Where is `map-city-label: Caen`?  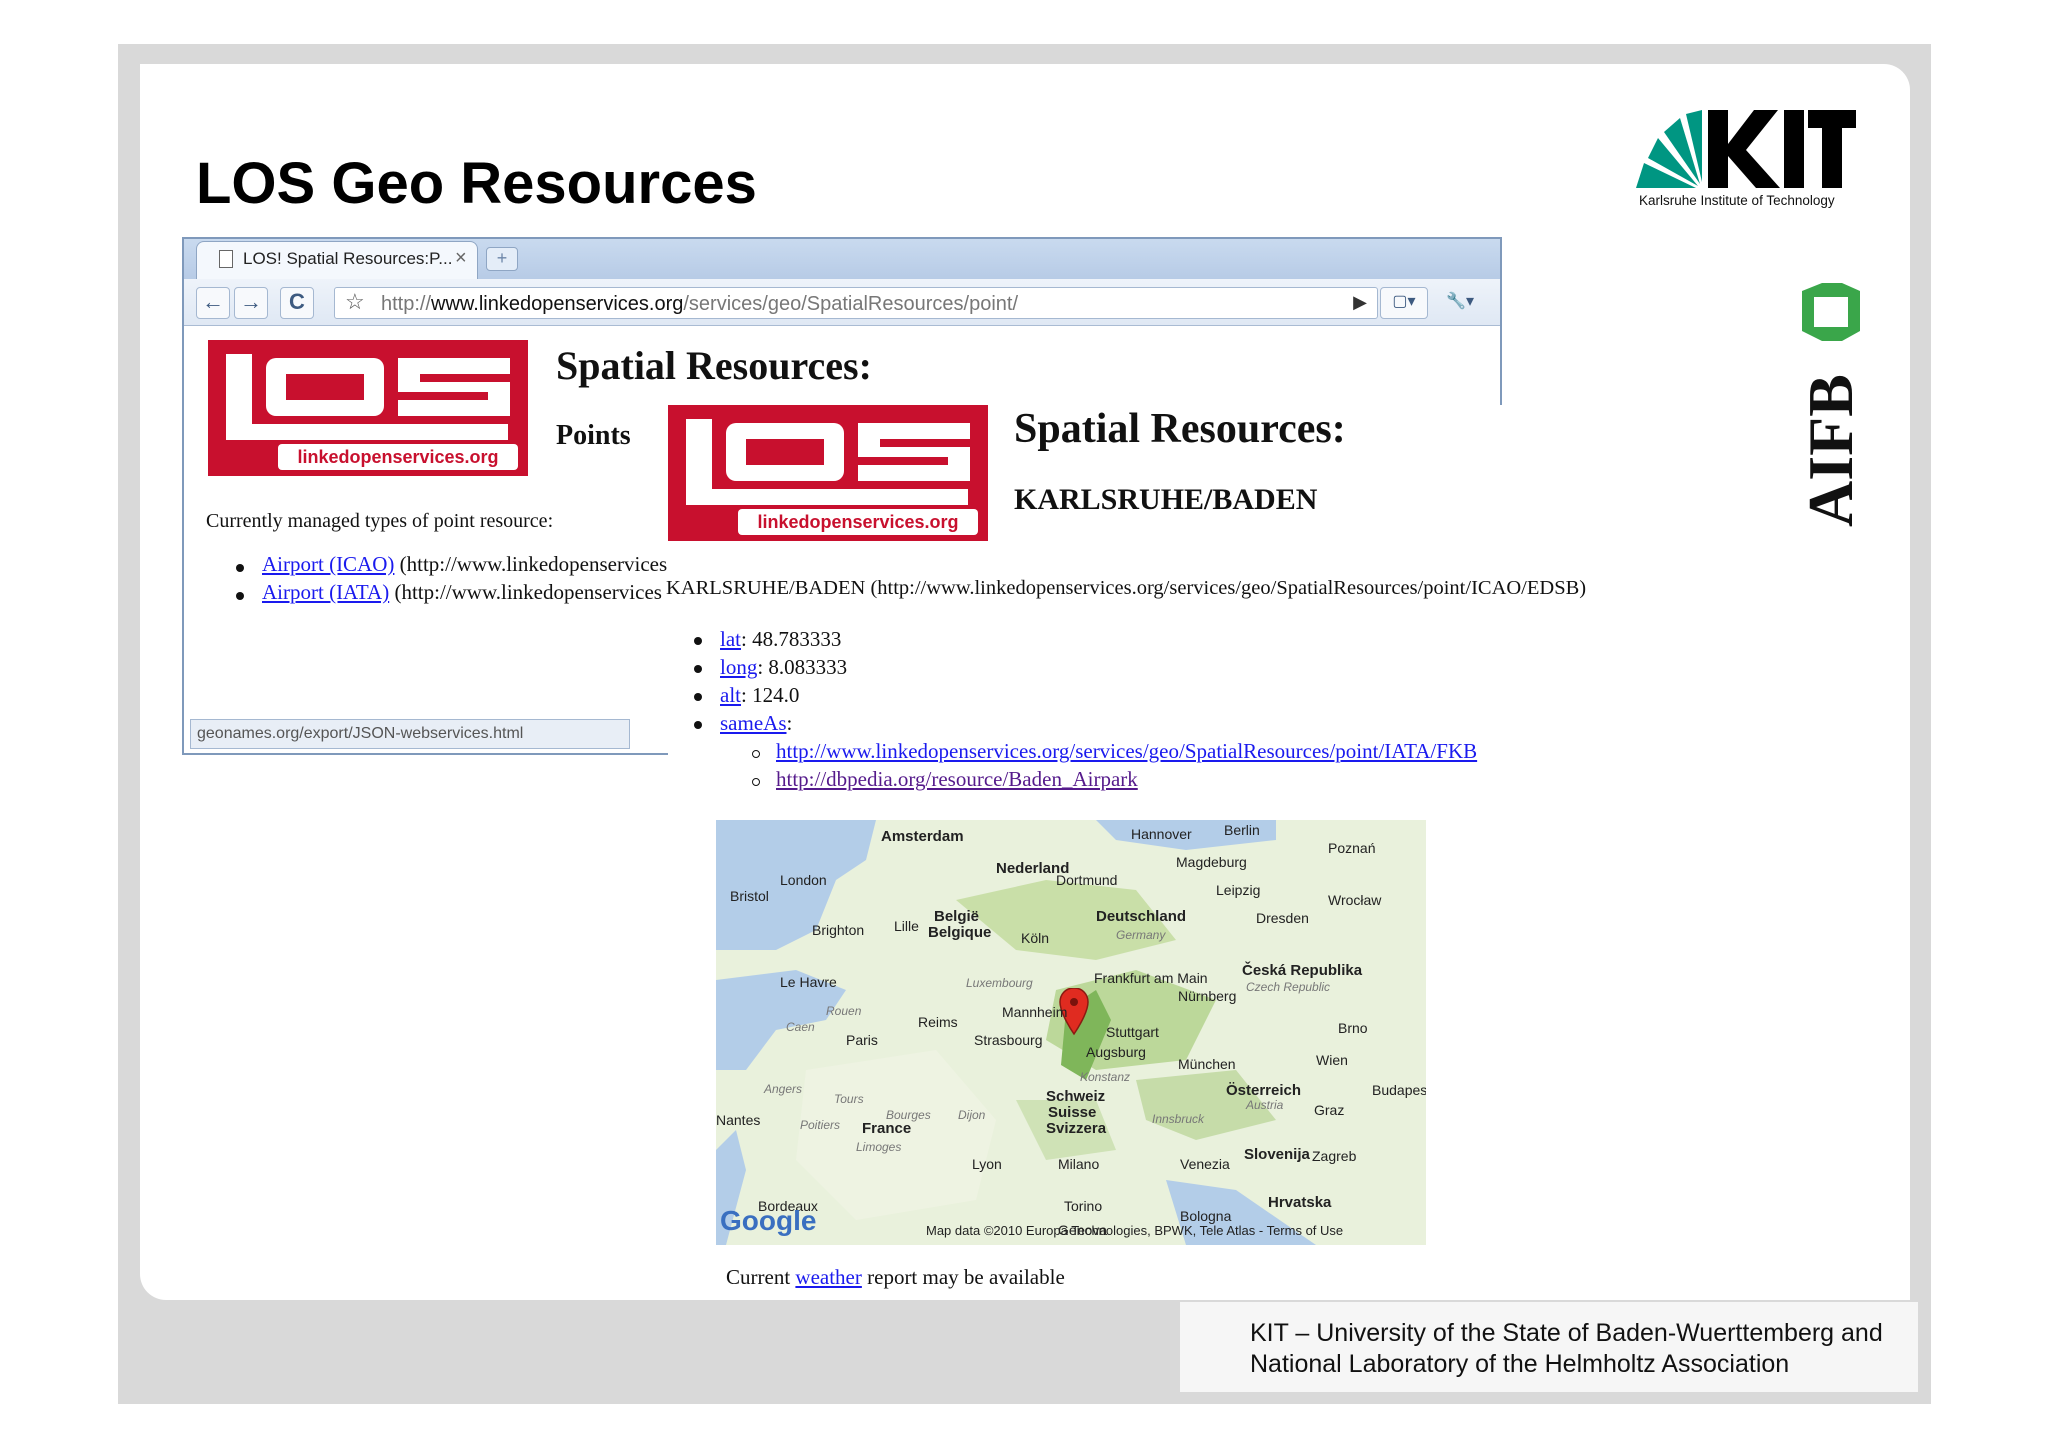 map-city-label: Caen is located at coordinates (800, 1027).